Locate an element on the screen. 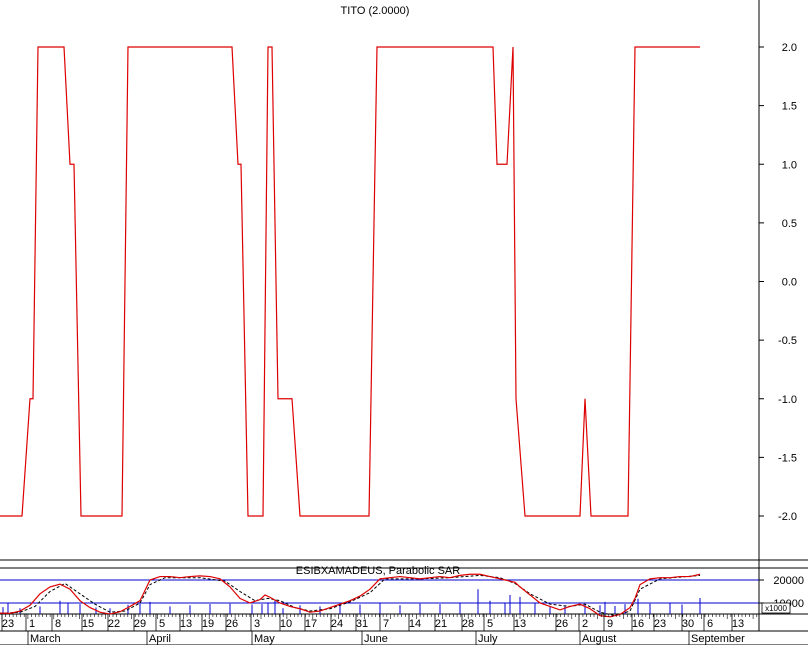 The image size is (808, 650). x-day-label: 30 is located at coordinates (688, 624).